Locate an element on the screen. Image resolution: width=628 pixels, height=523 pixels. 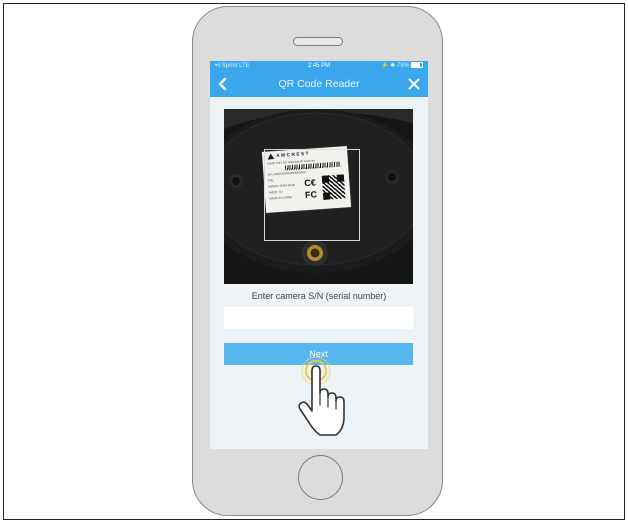
nav-bar: QR Code Reader is located at coordinates (319, 84).